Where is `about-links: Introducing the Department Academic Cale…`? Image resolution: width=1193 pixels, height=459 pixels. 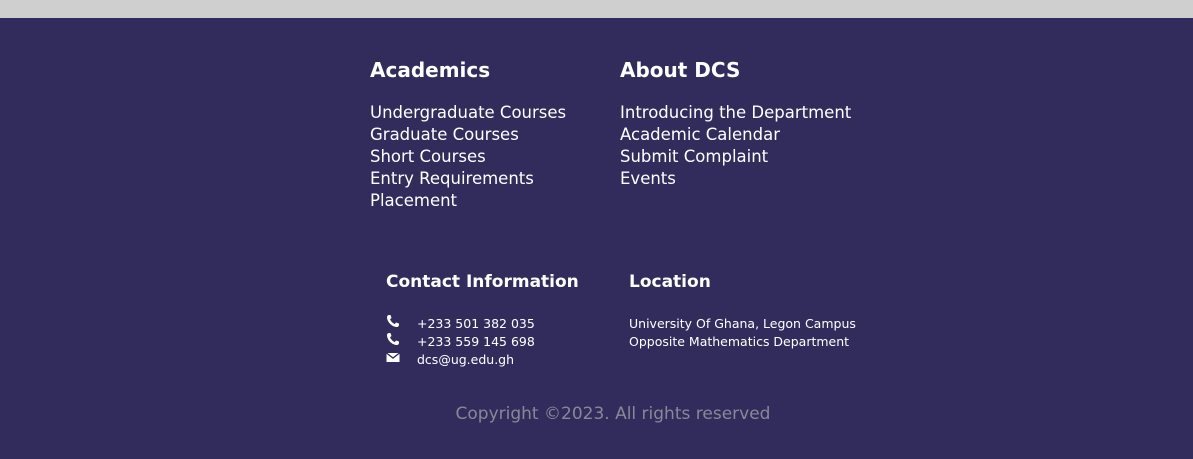
about-links: Introducing the Department Academic Cale… is located at coordinates (735, 146).